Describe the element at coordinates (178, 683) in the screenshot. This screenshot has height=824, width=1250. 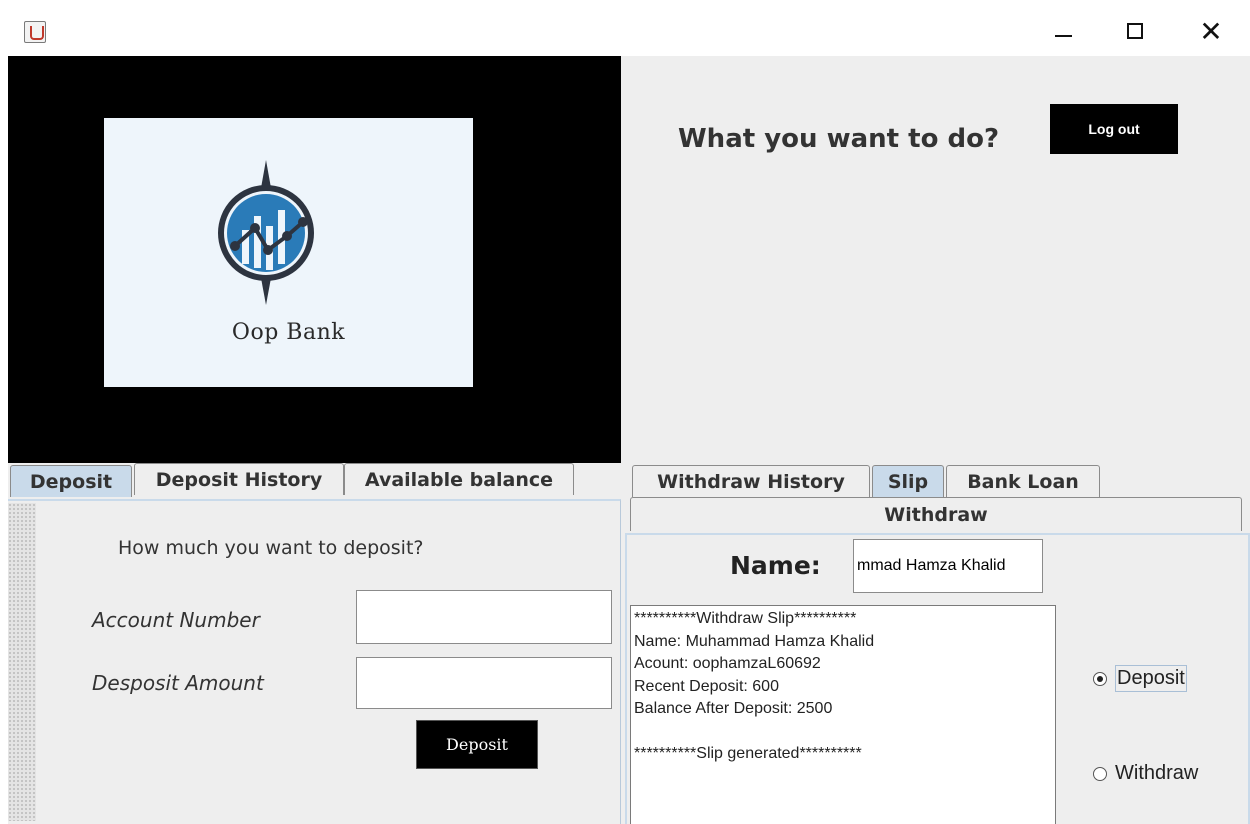
I see `deposit-amount-label: Desposit Amount` at that location.